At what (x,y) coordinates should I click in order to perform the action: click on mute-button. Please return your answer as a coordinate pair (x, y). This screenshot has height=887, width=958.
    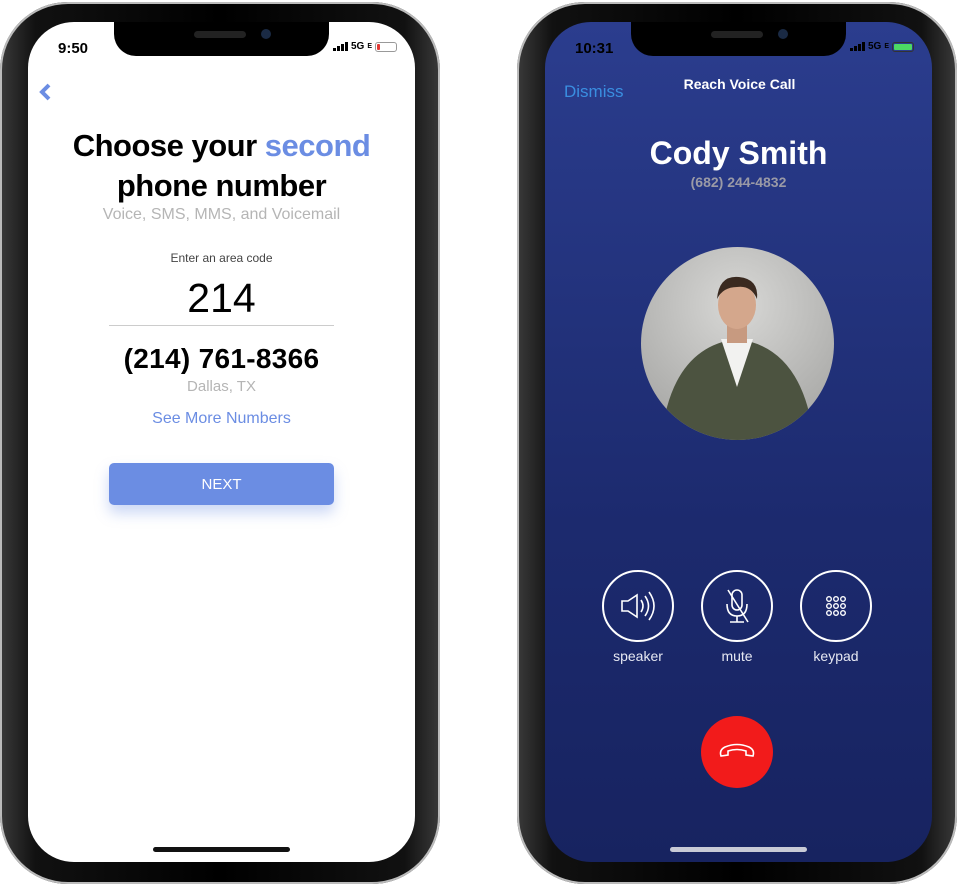
    Looking at the image, I should click on (737, 606).